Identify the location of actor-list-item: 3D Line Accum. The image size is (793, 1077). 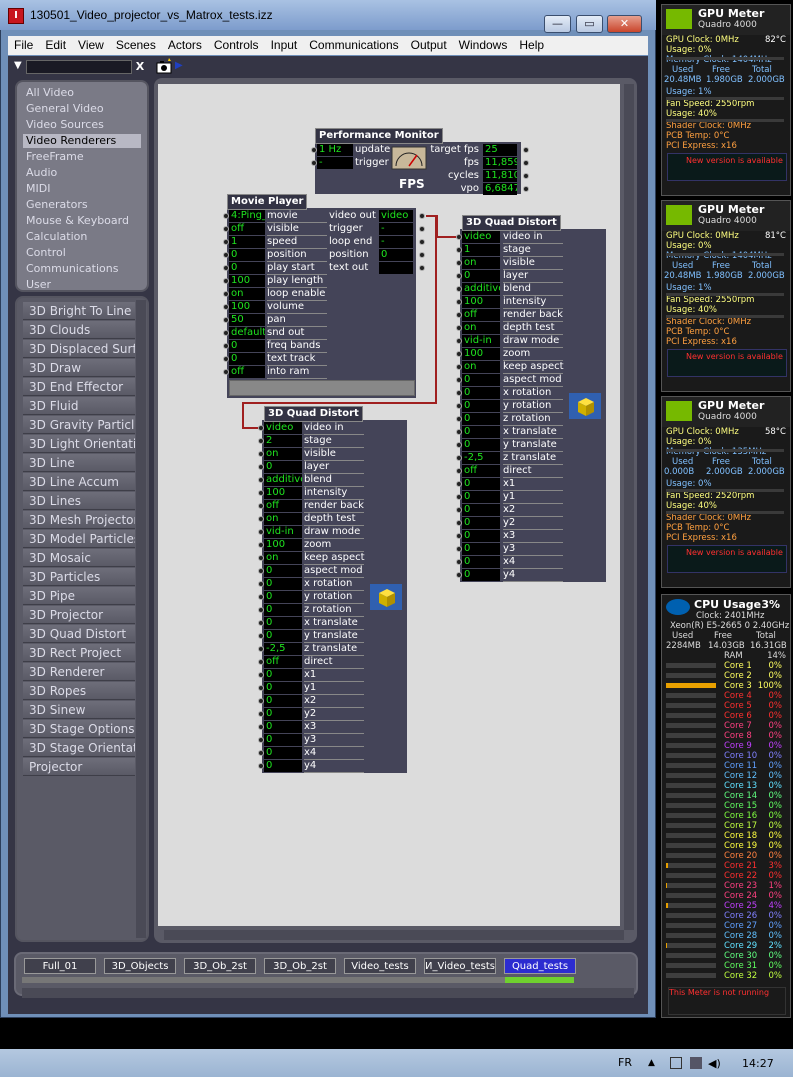
(79, 482).